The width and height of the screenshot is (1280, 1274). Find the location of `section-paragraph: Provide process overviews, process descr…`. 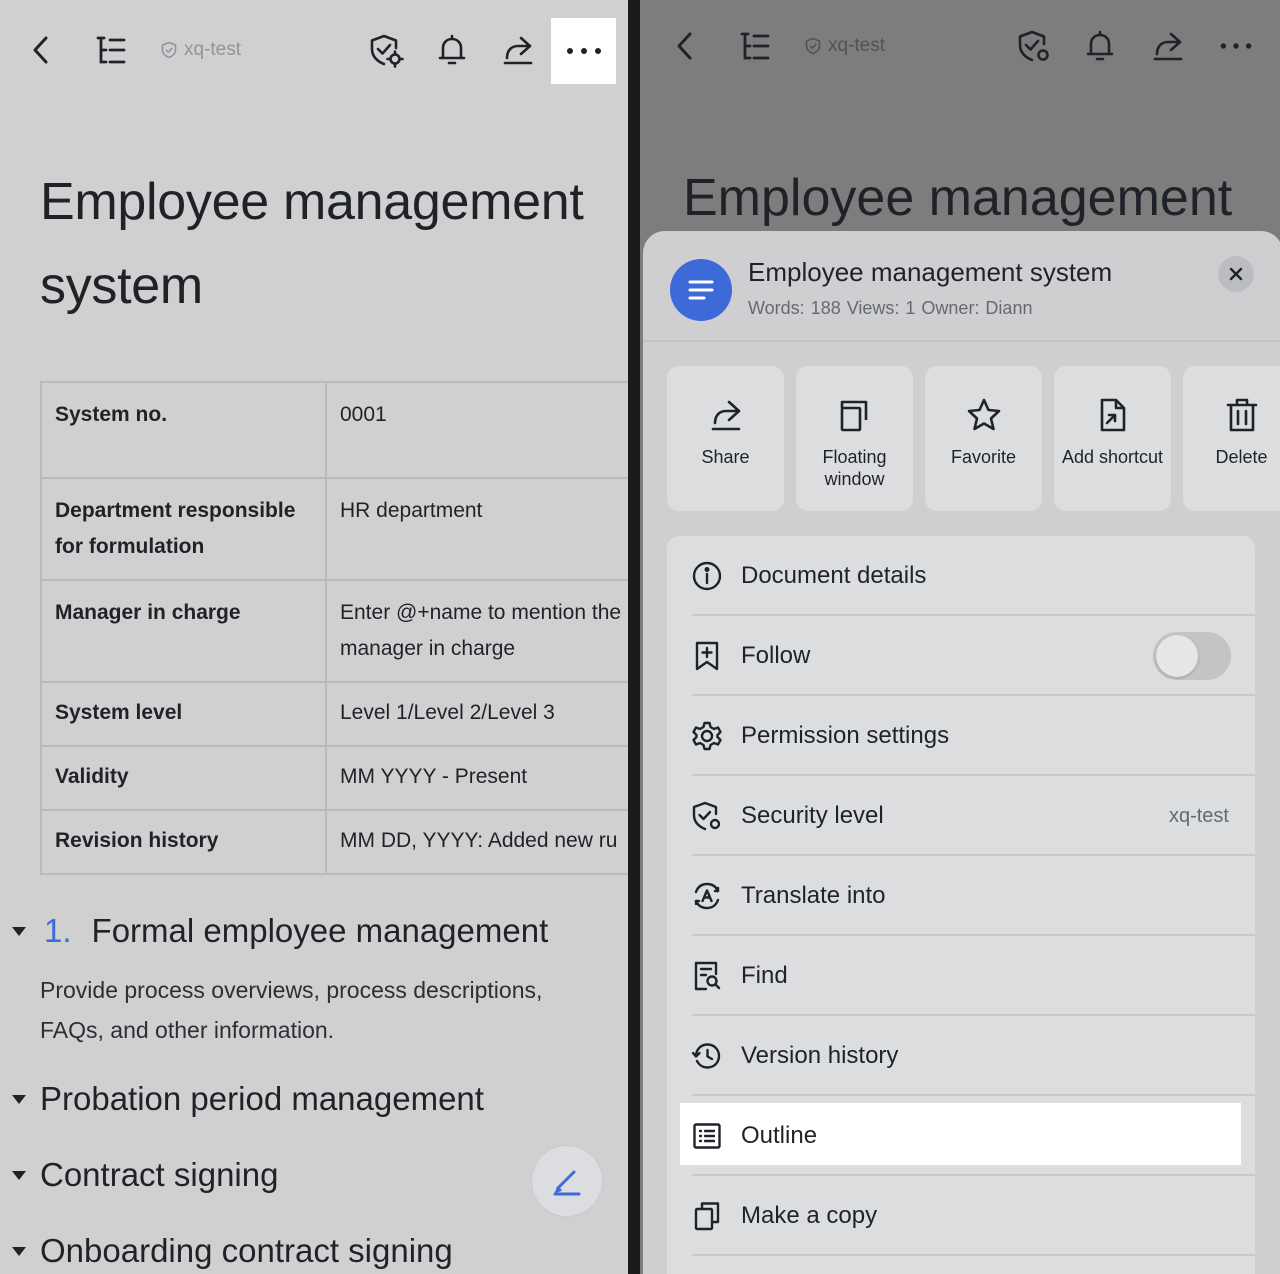

section-paragraph: Provide process overviews, process descr… is located at coordinates (325, 1010).